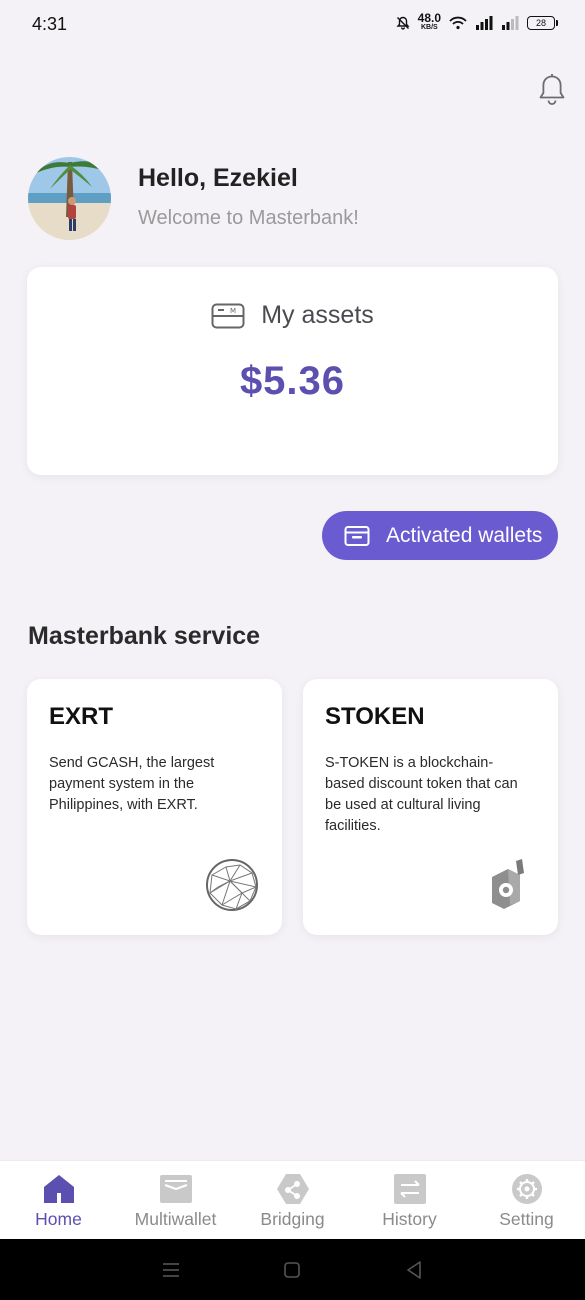 The image size is (585, 1300). Describe the element at coordinates (144, 636) in the screenshot. I see `section-title: Masterbank service` at that location.